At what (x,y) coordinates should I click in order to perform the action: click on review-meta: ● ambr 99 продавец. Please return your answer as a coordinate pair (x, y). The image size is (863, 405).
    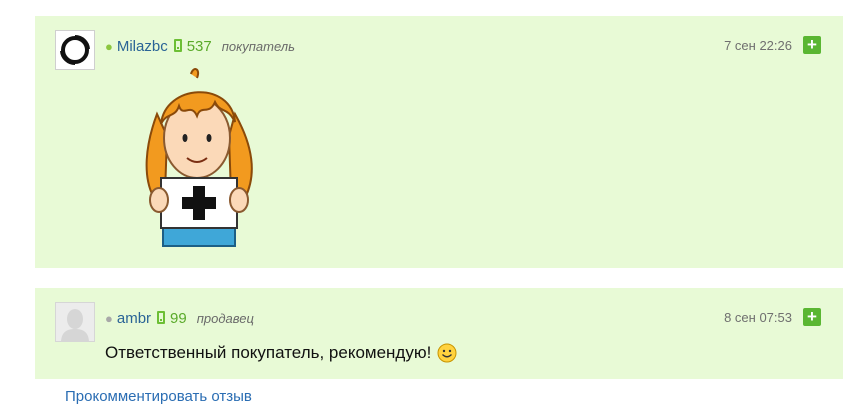
    Looking at the image, I should click on (179, 318).